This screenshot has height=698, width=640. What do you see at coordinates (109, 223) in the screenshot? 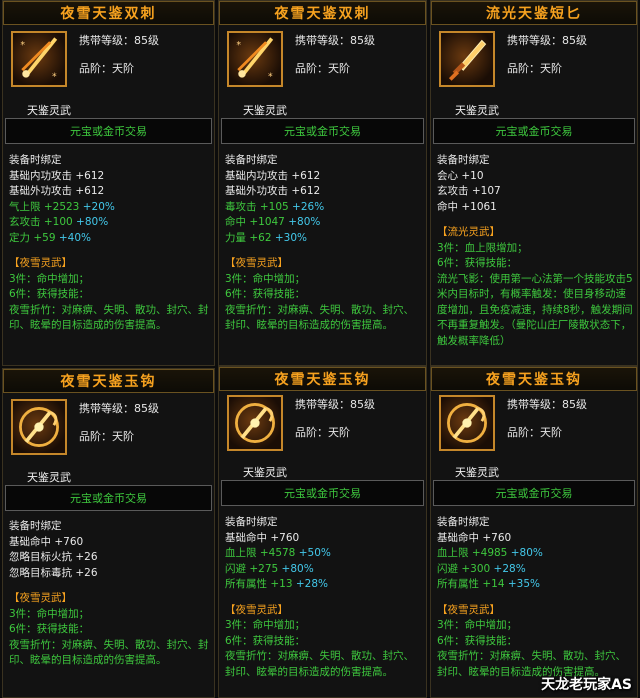
I see `stat-row: 玄攻击 +100 +80%` at bounding box center [109, 223].